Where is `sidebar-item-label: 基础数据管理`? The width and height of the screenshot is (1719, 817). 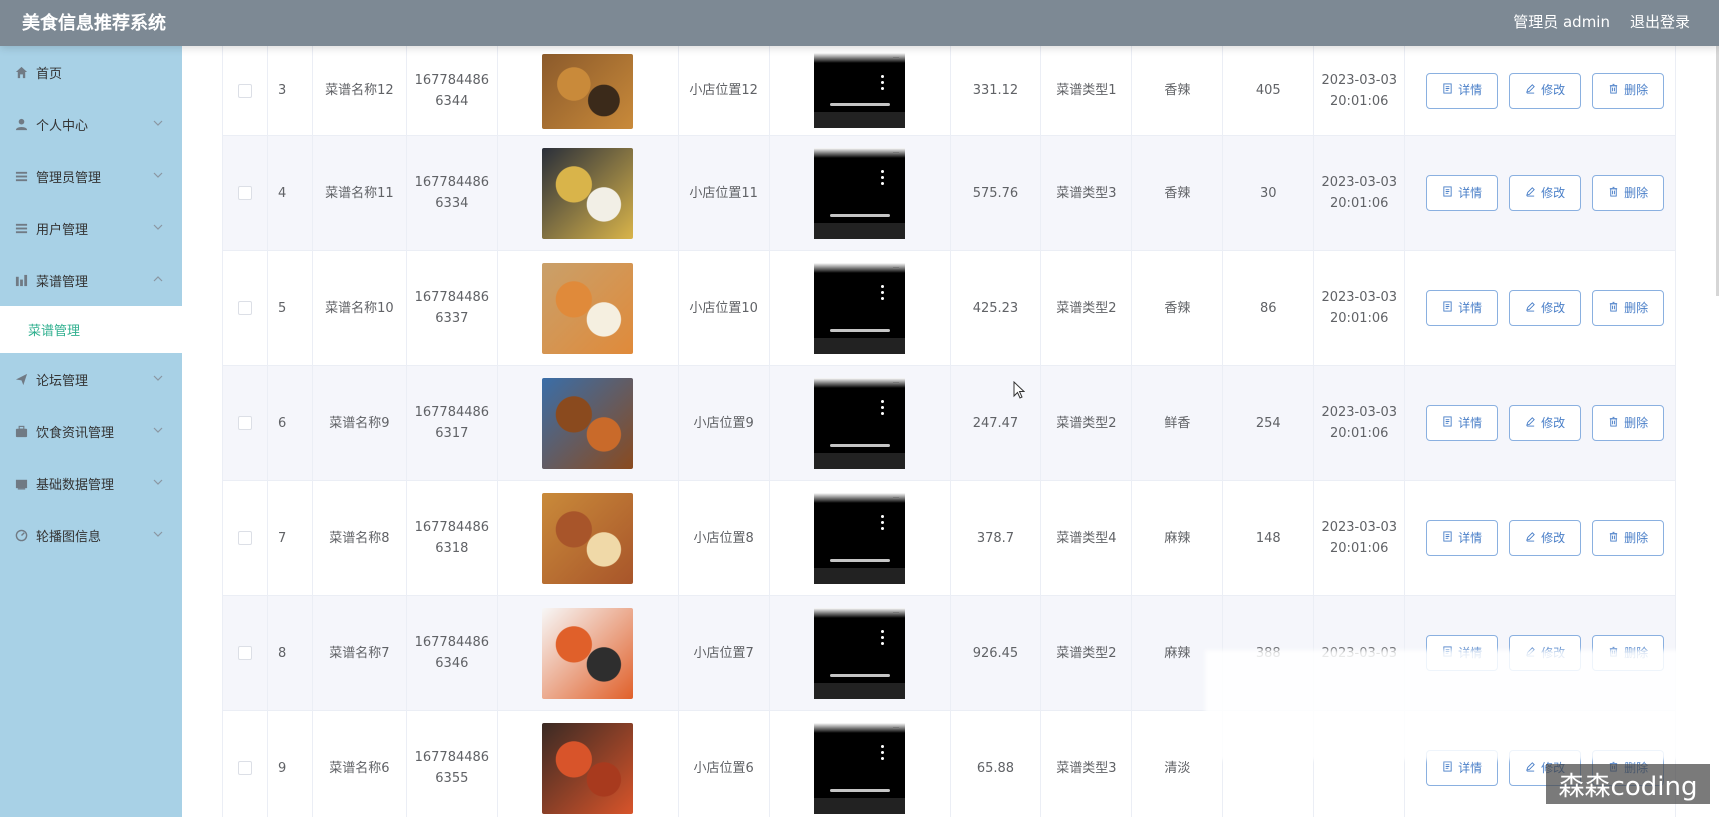 sidebar-item-label: 基础数据管理 is located at coordinates (75, 485).